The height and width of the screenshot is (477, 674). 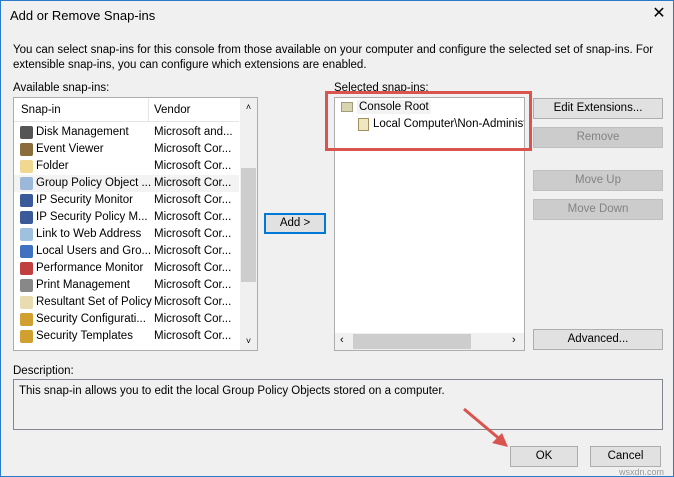 What do you see at coordinates (625, 456) in the screenshot?
I see `cancel-button: Cancel` at bounding box center [625, 456].